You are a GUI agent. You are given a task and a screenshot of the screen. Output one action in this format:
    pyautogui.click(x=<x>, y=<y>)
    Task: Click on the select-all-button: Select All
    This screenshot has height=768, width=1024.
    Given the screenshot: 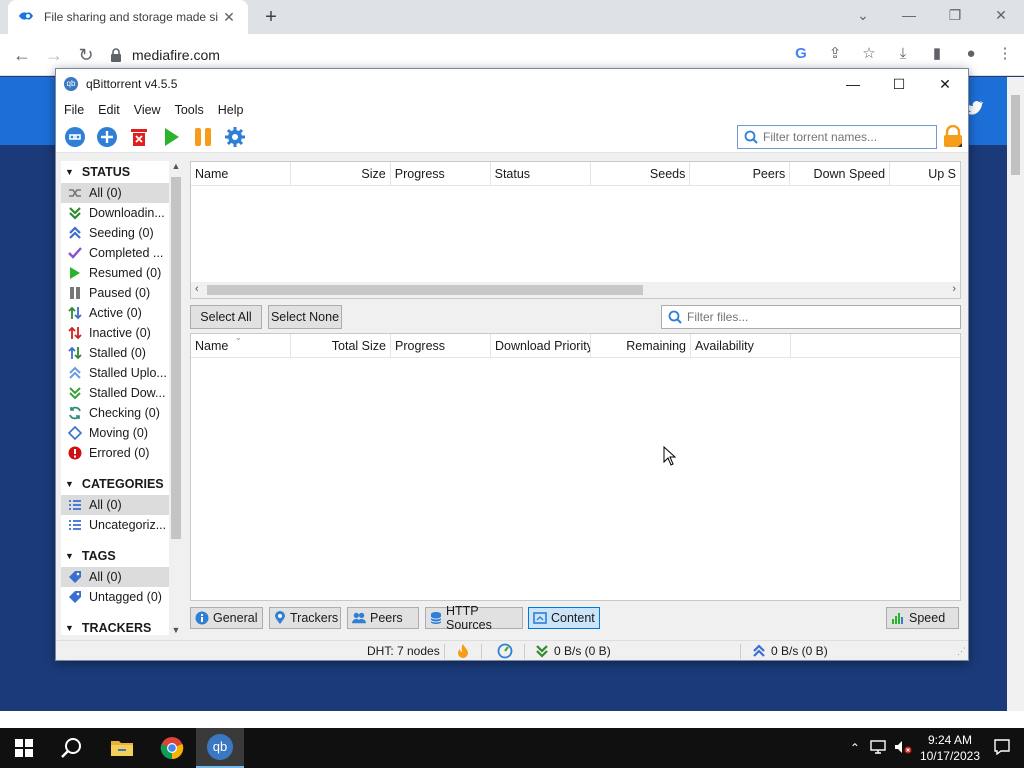 What is the action you would take?
    pyautogui.click(x=226, y=317)
    